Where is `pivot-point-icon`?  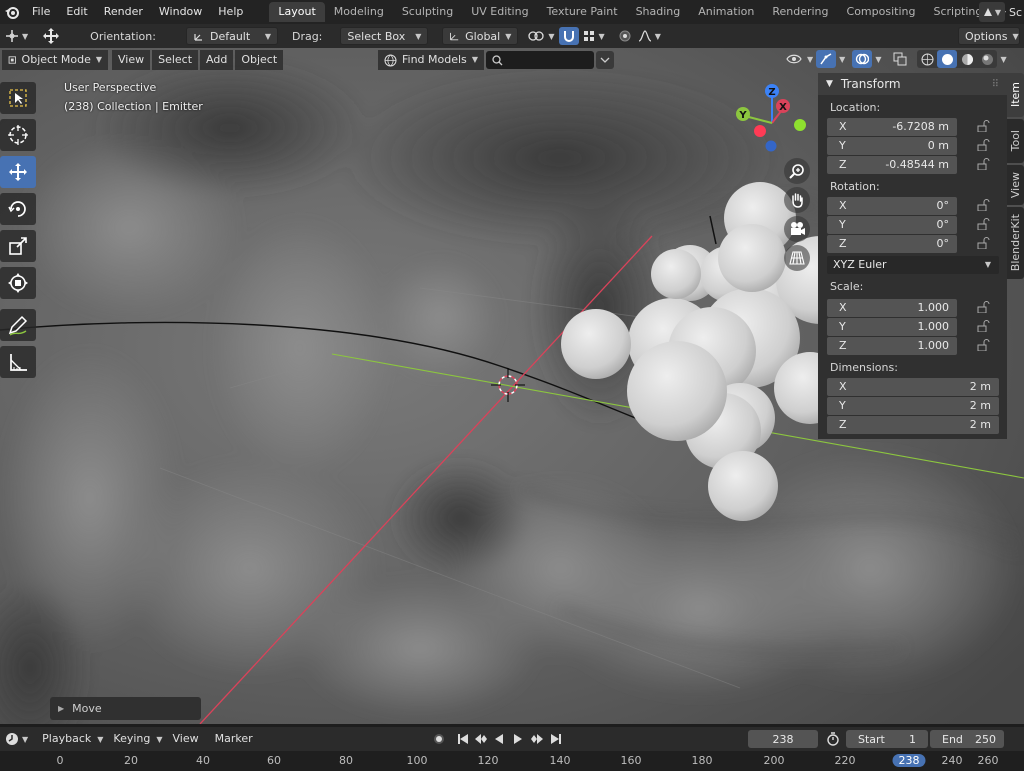 pivot-point-icon is located at coordinates (536, 36).